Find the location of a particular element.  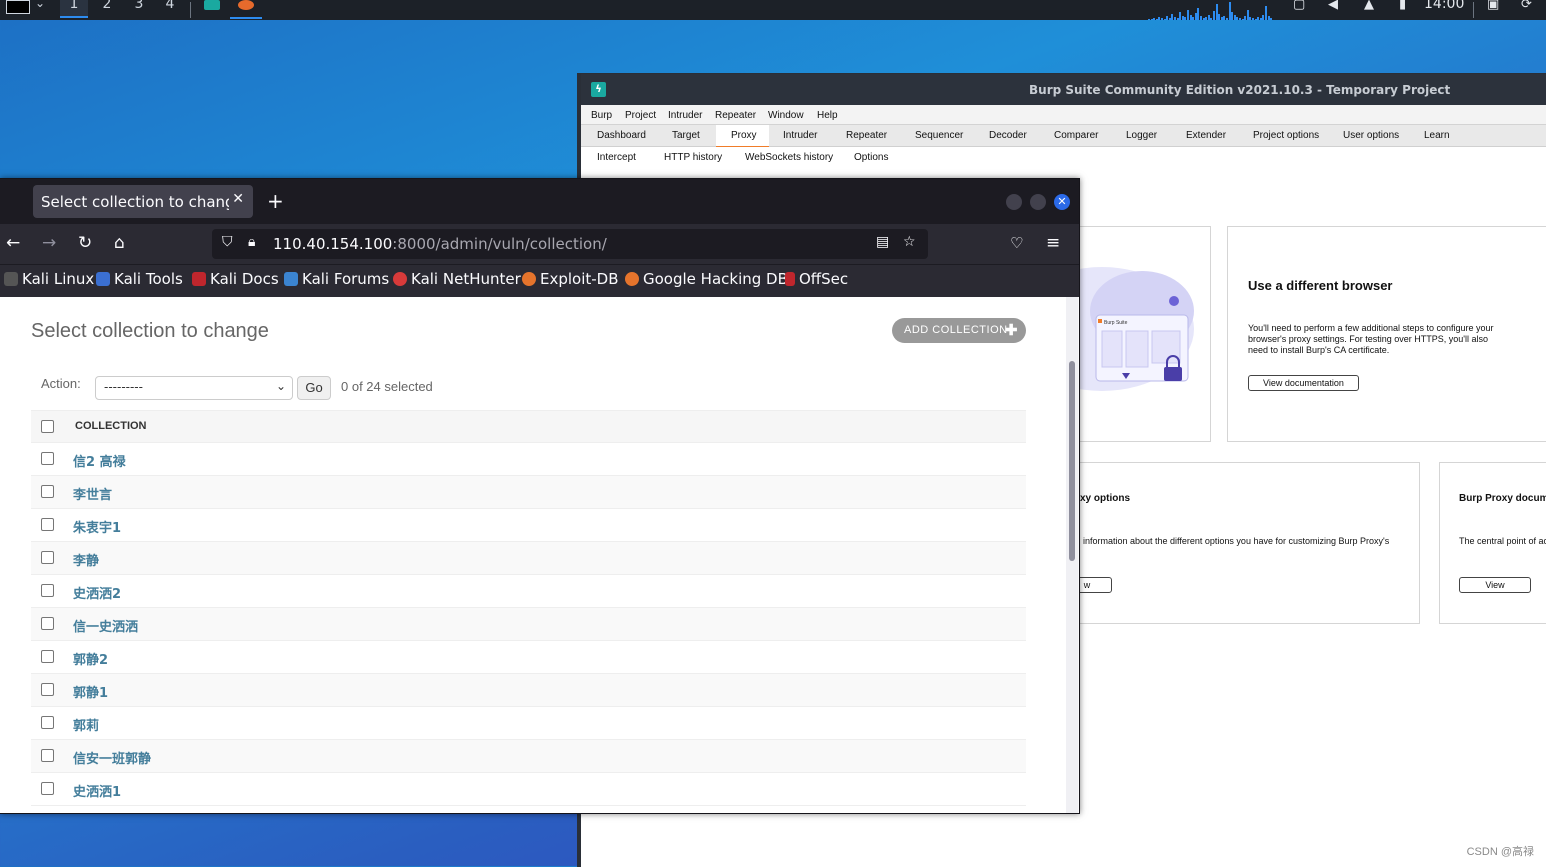

shield-icon: ⛉ is located at coordinates (227, 242).